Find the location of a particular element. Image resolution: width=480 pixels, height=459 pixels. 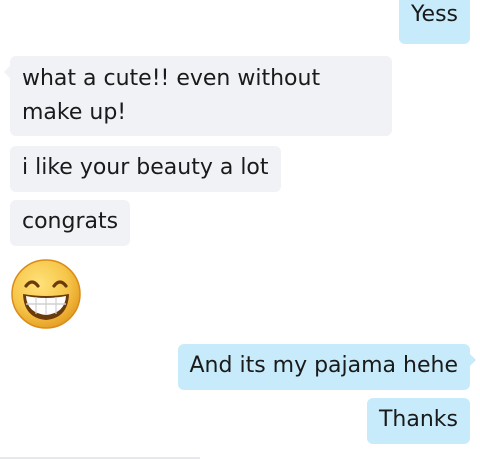

incoming-message: congrats is located at coordinates (70, 223).